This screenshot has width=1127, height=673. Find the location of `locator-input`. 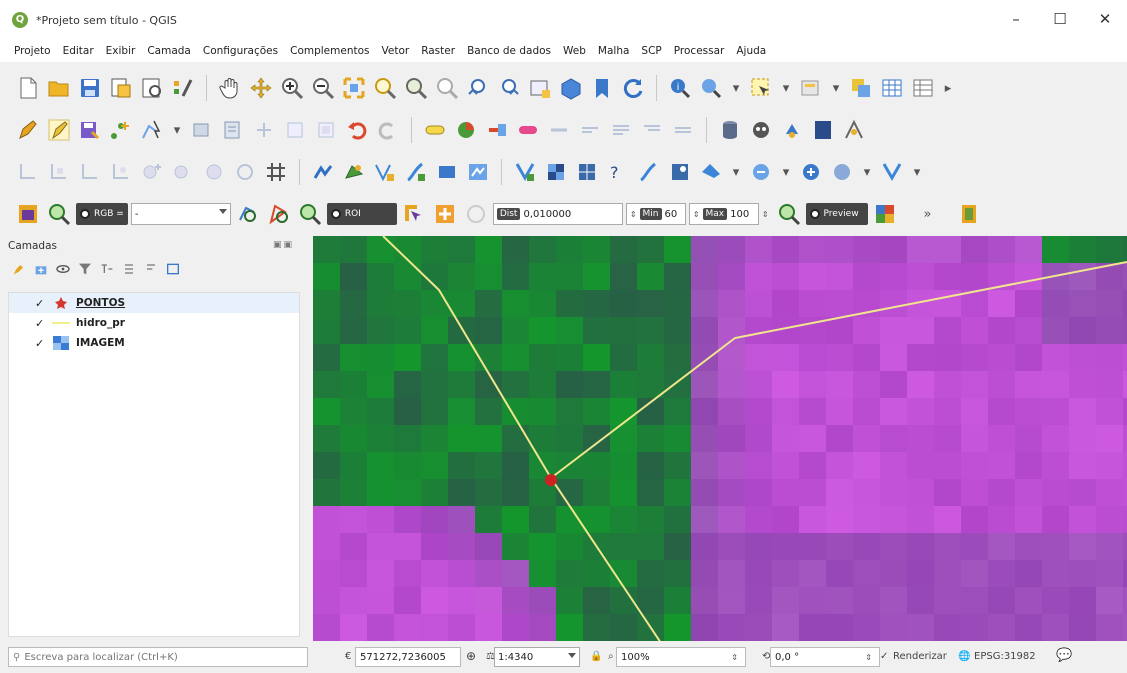

locator-input is located at coordinates (165, 657).